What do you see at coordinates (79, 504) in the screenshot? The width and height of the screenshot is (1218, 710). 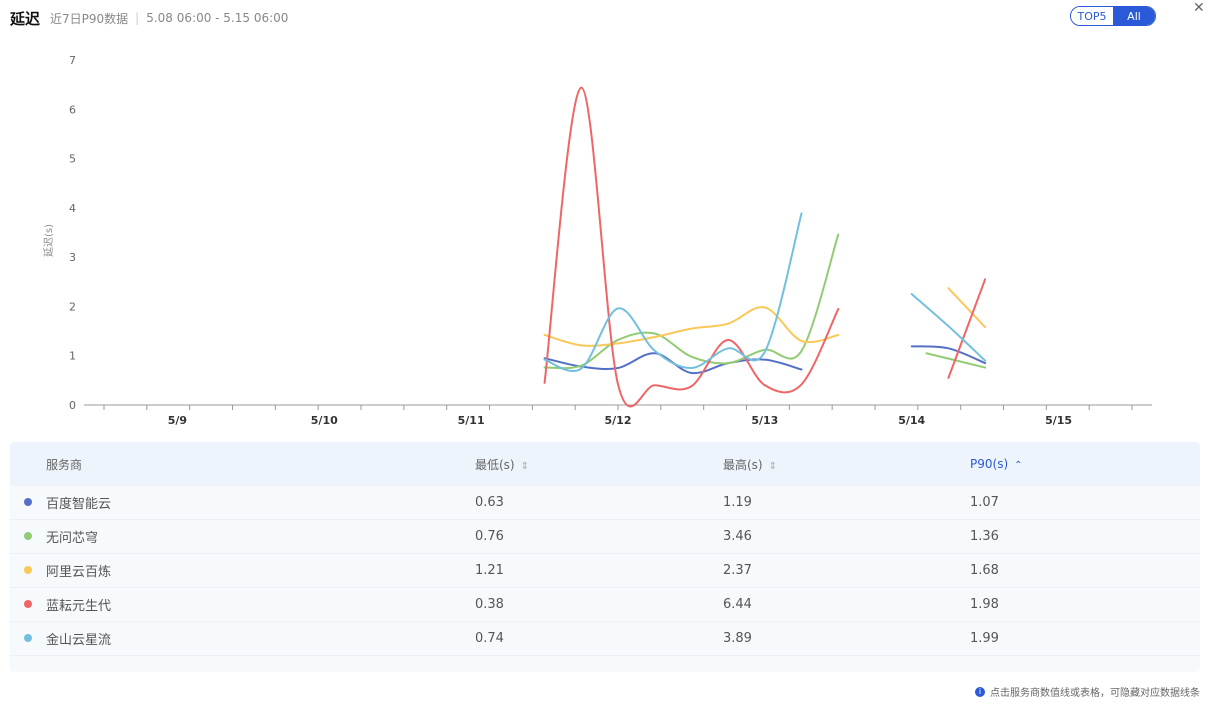 I see `provider-name: 百度智能云` at bounding box center [79, 504].